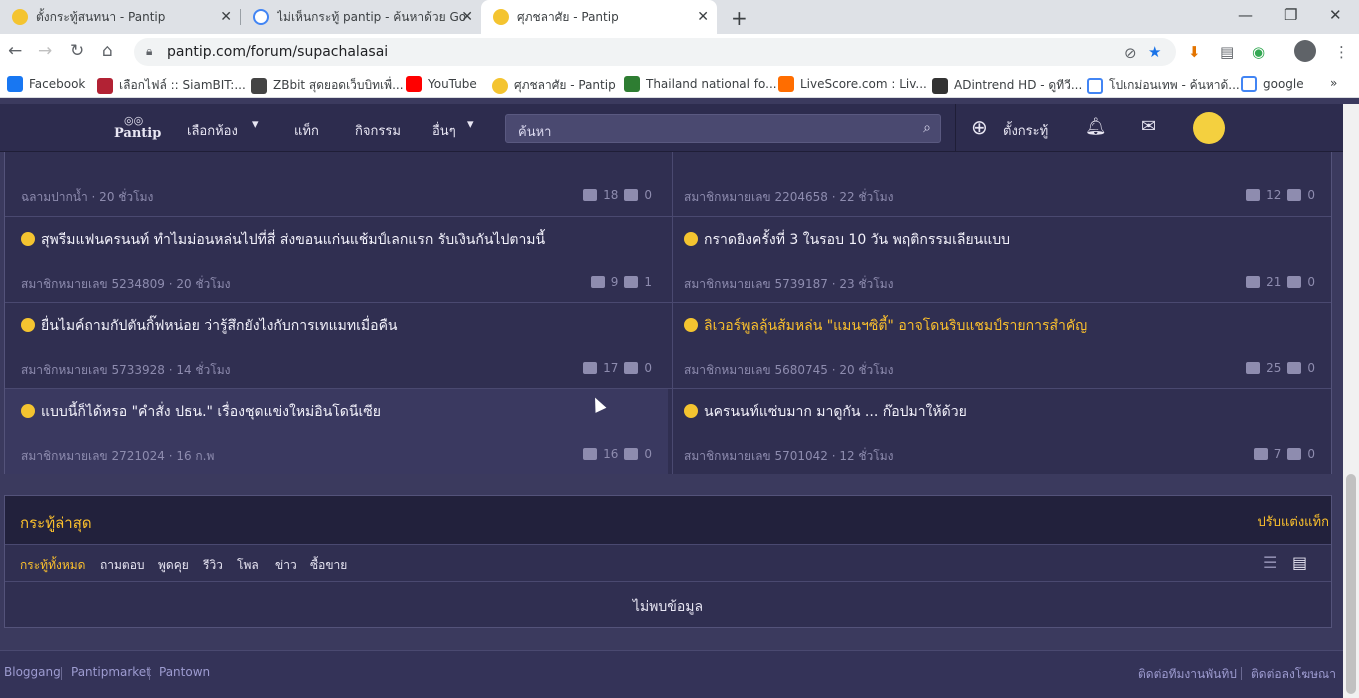 This screenshot has width=1359, height=698. I want to click on more-bookmarks-icon: », so click(1333, 83).